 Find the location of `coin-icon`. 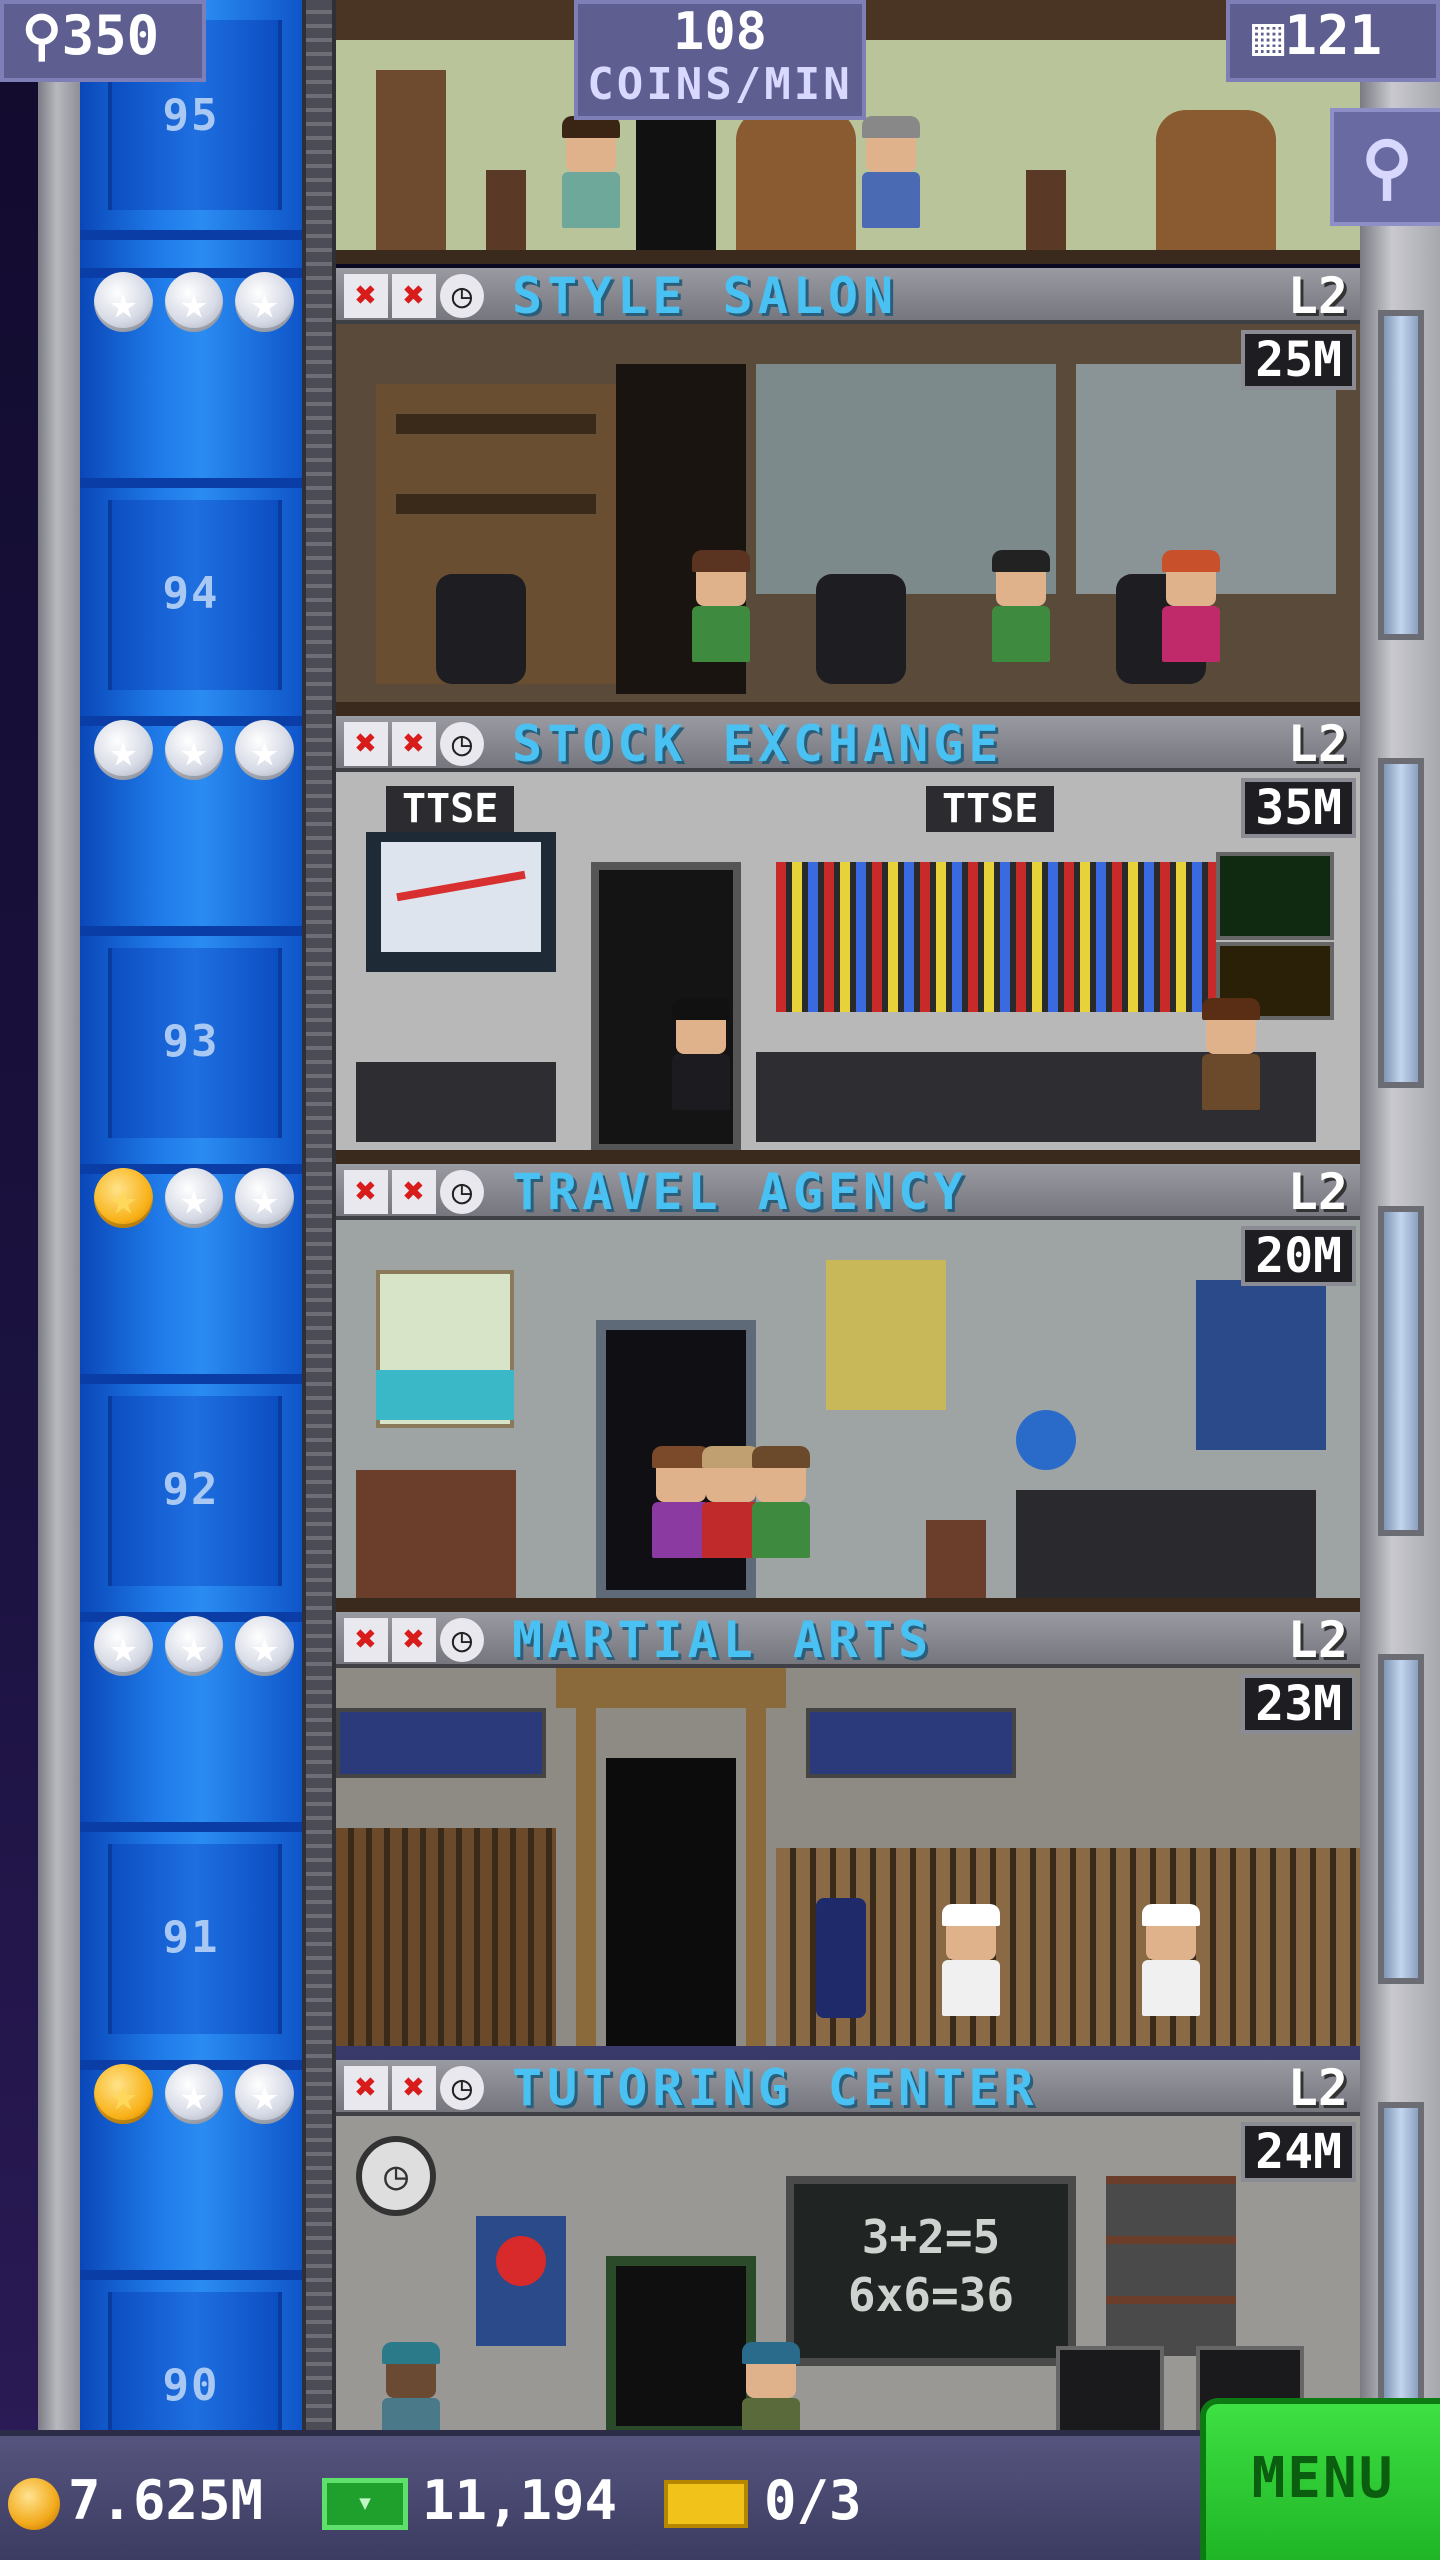

coin-icon is located at coordinates (34, 2504).